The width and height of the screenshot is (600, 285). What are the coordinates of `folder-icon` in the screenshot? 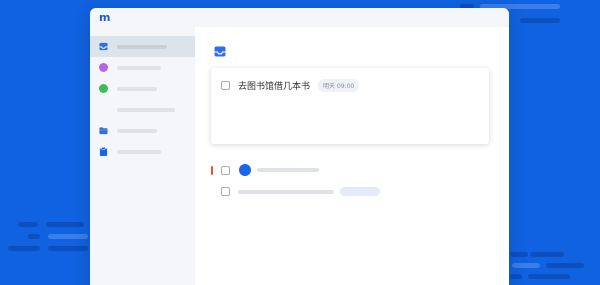 It's located at (103, 131).